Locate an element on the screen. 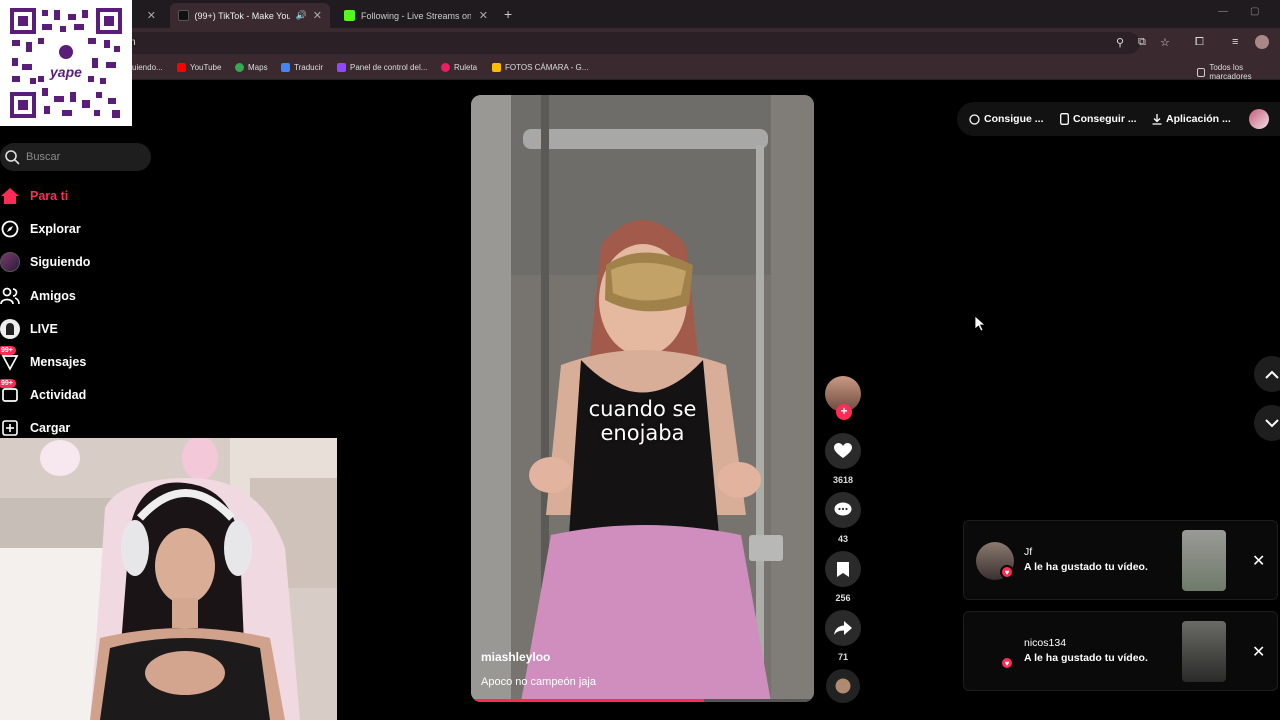 Image resolution: width=1280 pixels, height=720 pixels. sidebar-item-mensajes: 99+ Mensajes is located at coordinates (43, 360).